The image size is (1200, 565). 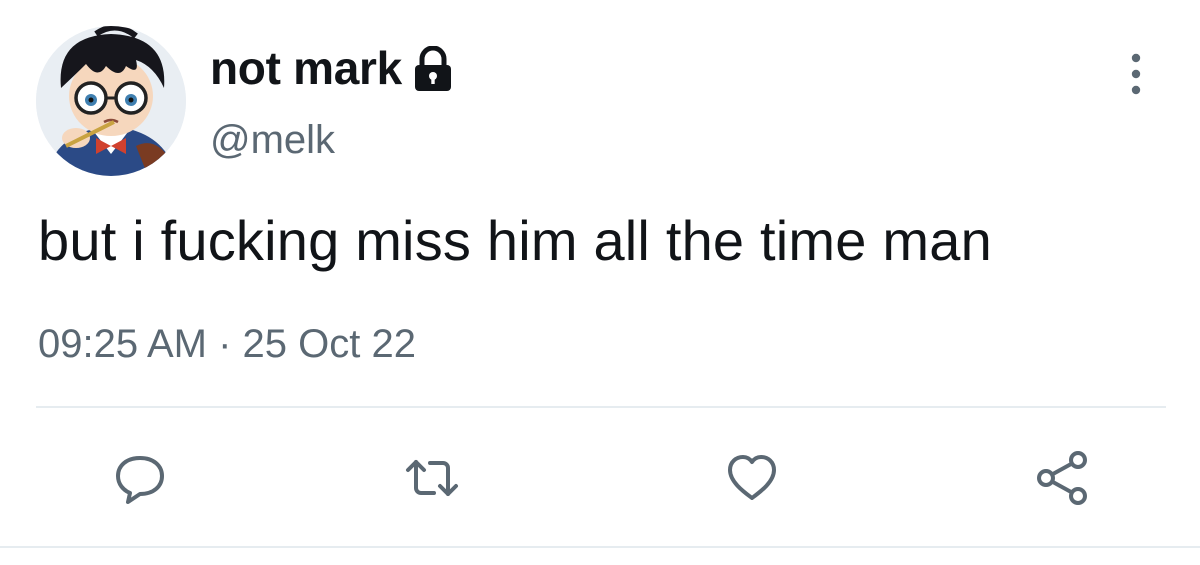 I want to click on like-button, so click(x=752, y=478).